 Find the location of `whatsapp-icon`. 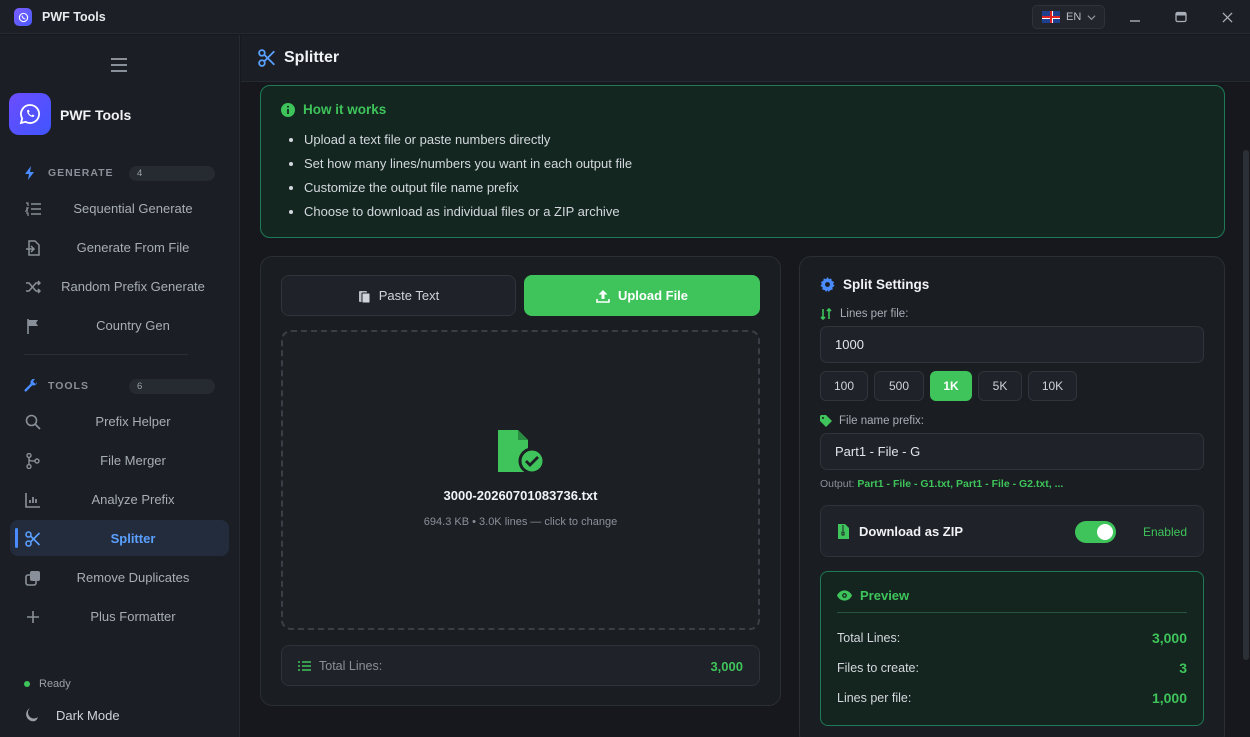

whatsapp-icon is located at coordinates (29, 114).